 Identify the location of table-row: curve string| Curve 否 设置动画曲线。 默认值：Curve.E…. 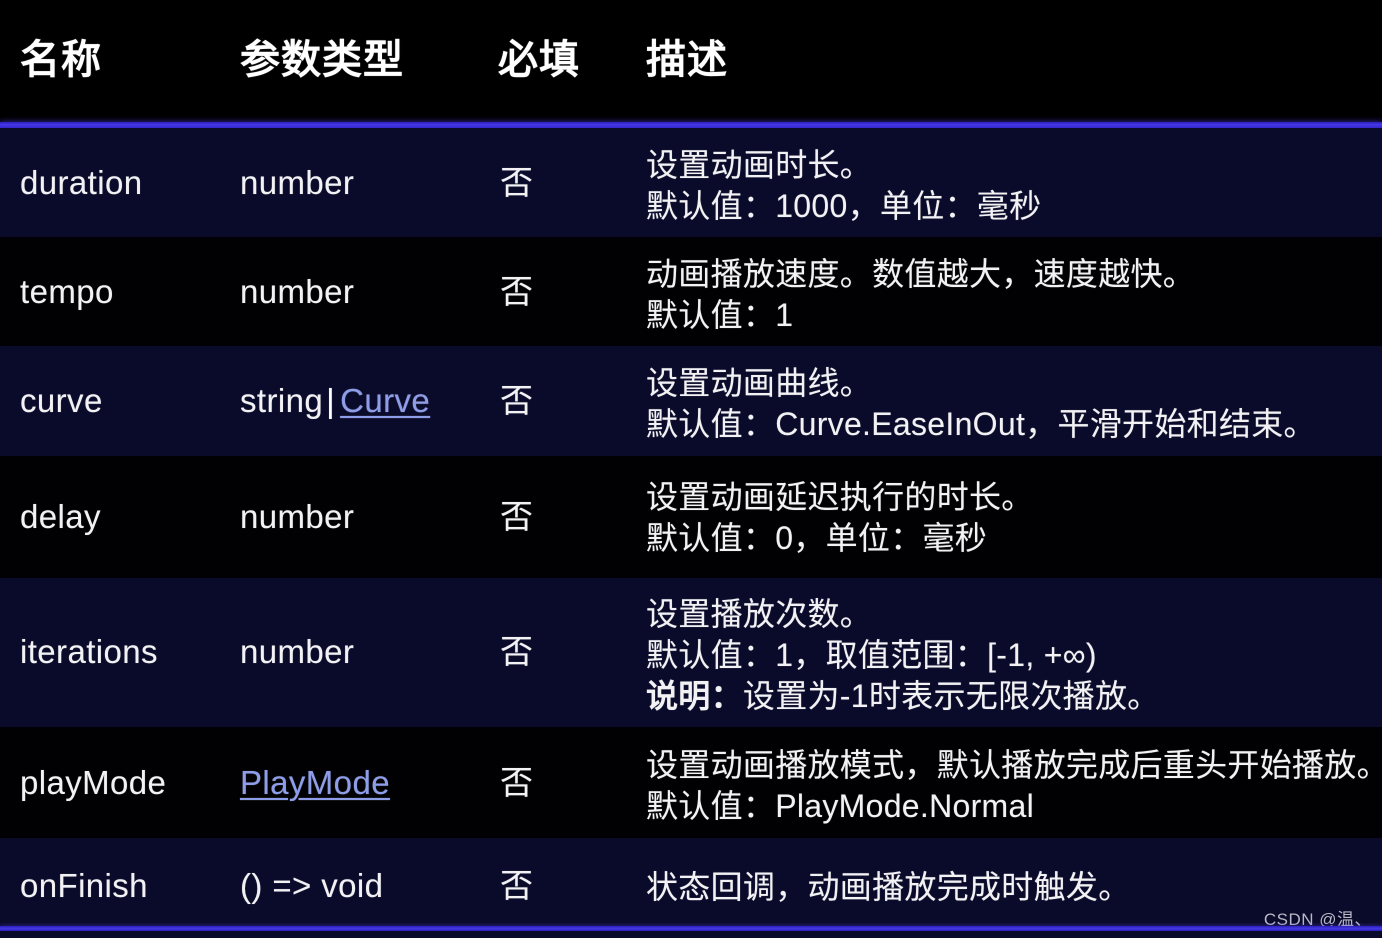
(691, 401).